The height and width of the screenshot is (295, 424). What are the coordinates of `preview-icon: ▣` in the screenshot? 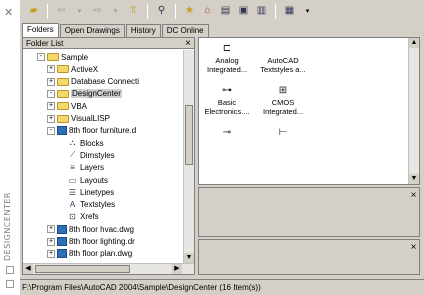 It's located at (243, 11).